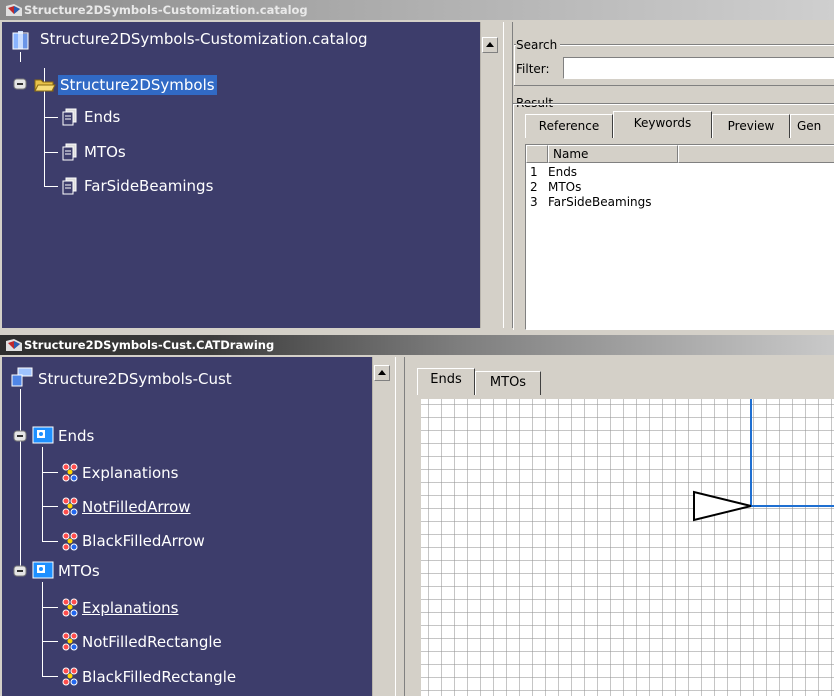  What do you see at coordinates (79, 571) in the screenshot?
I see `tree-sheet-label: MTOs` at bounding box center [79, 571].